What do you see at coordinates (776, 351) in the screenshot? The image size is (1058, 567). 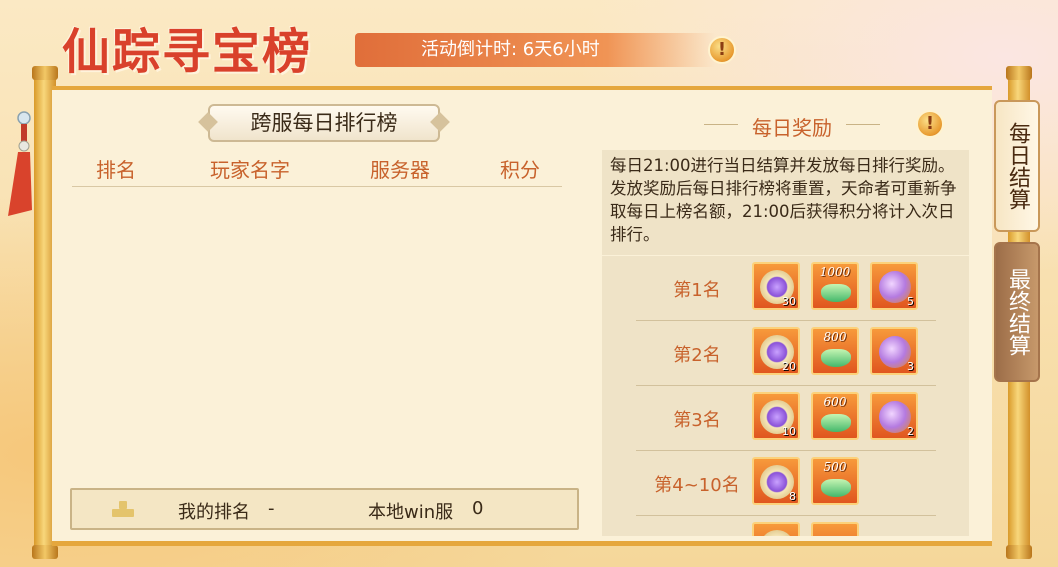 I see `purple-flower-coin-icon: 20` at bounding box center [776, 351].